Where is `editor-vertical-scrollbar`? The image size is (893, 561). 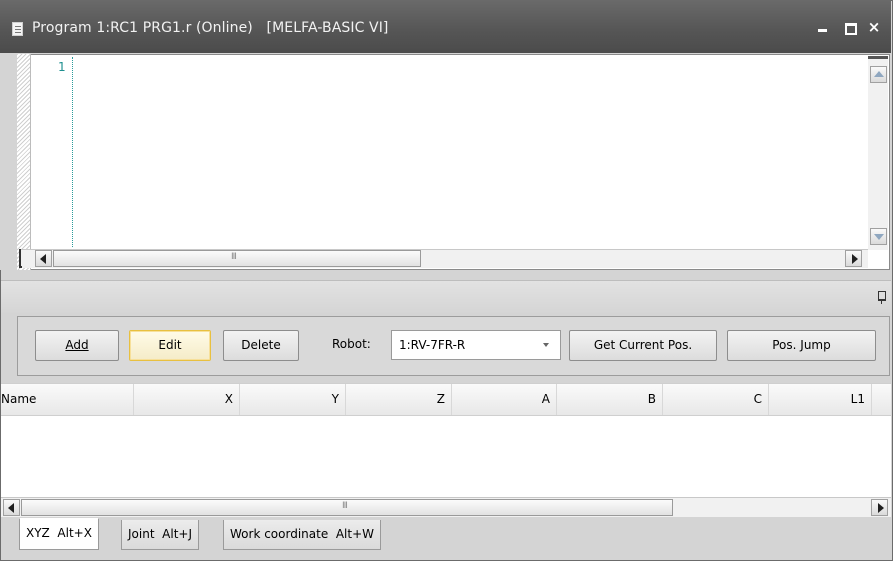 editor-vertical-scrollbar is located at coordinates (878, 153).